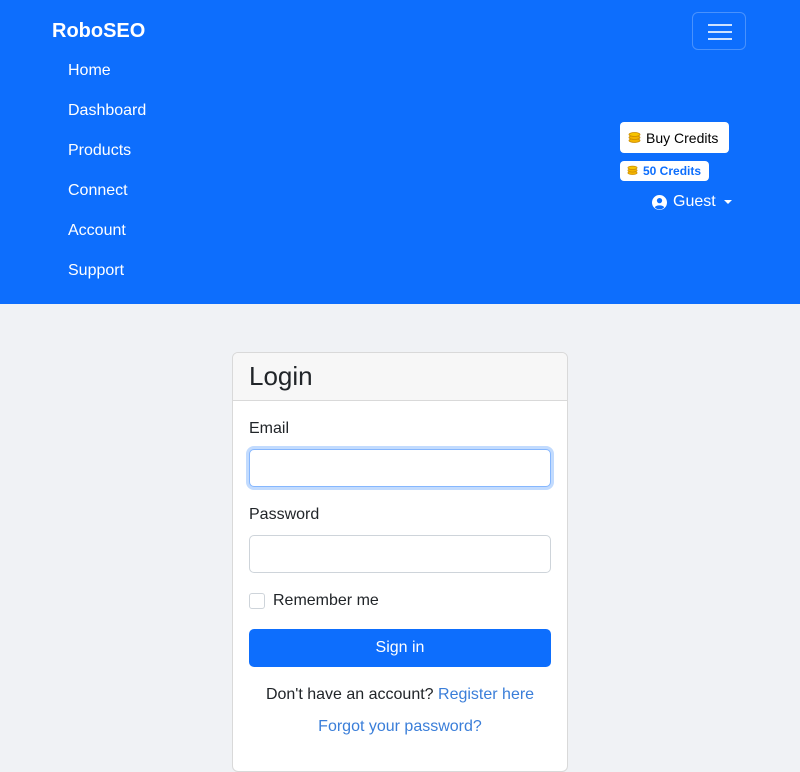 This screenshot has height=772, width=800. I want to click on nav-item-account: Account, so click(97, 231).